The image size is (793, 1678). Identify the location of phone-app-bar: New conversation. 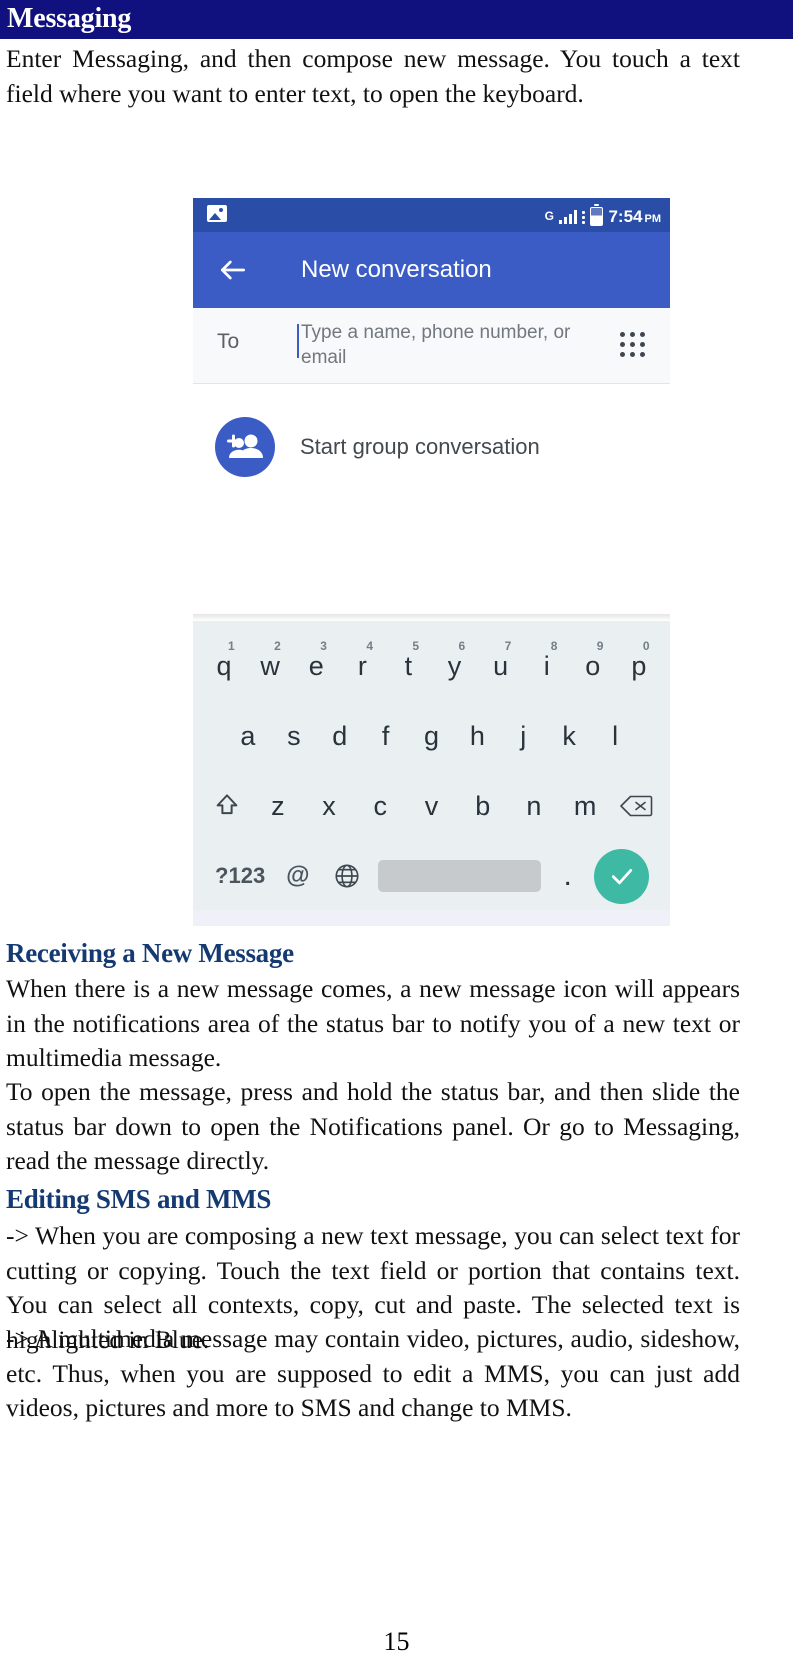
(431, 270).